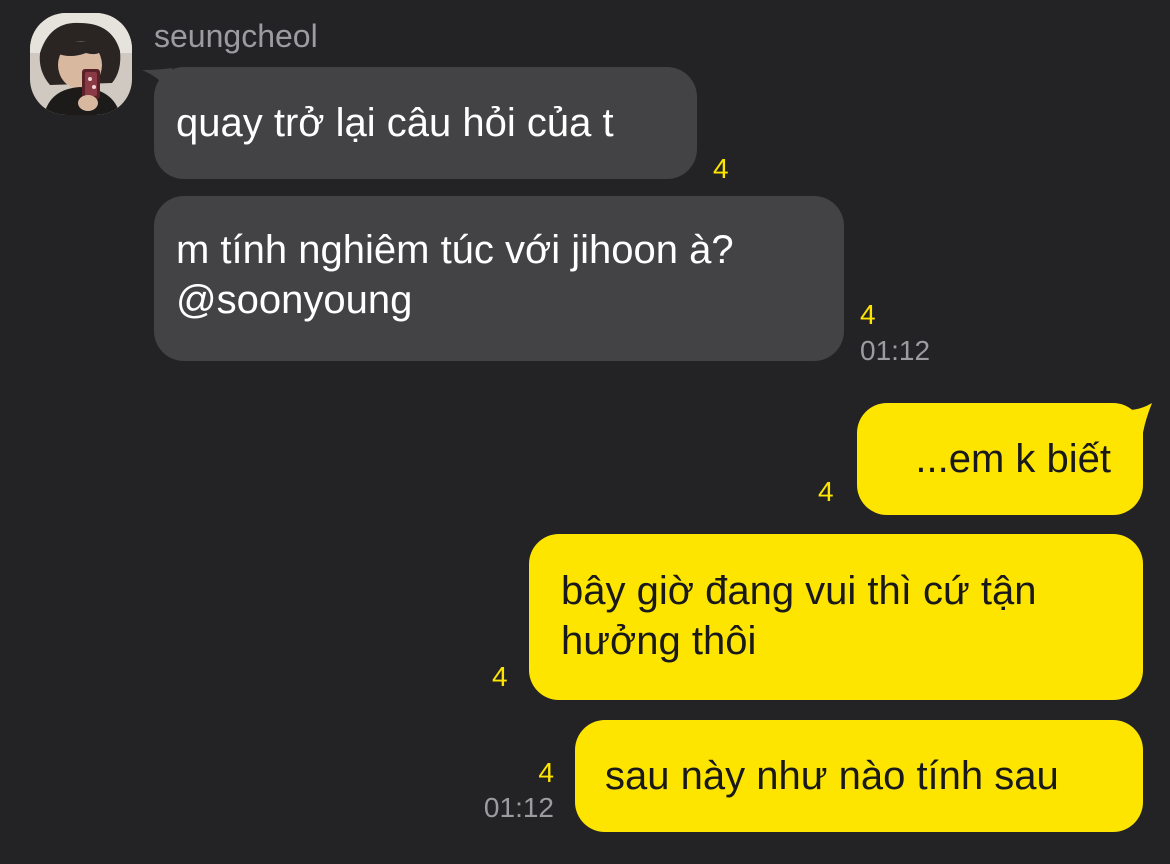 This screenshot has height=864, width=1170. I want to click on outgoing-message-bubble: ...em k biết, so click(1000, 459).